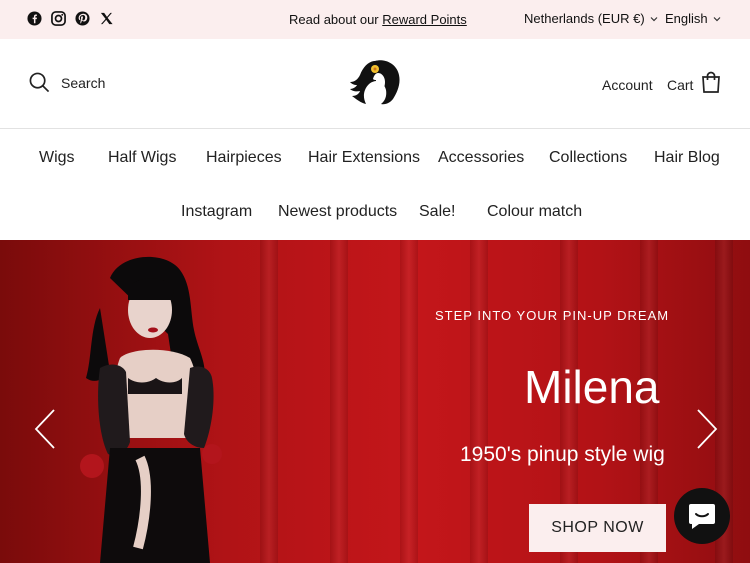 This screenshot has height=563, width=750. Describe the element at coordinates (106, 18) in the screenshot. I see `x-icon` at that location.